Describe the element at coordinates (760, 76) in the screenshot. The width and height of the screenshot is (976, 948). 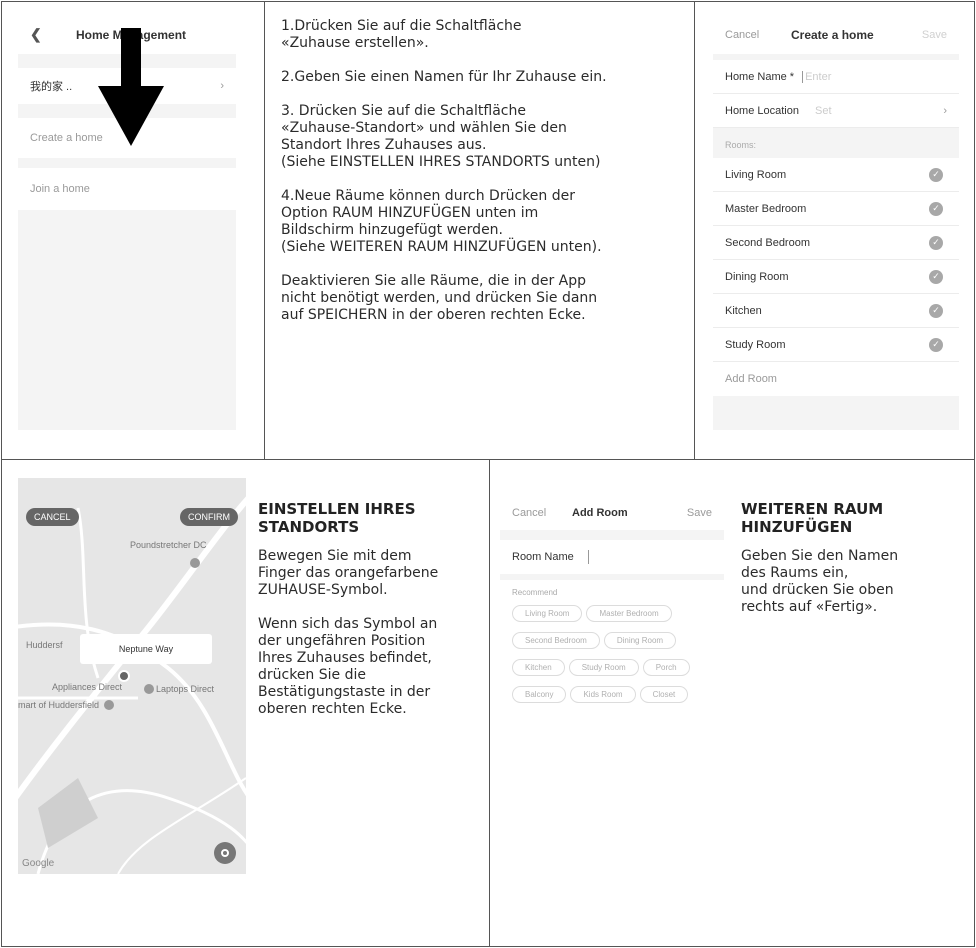
I see `home-name-label: Home Name *` at that location.